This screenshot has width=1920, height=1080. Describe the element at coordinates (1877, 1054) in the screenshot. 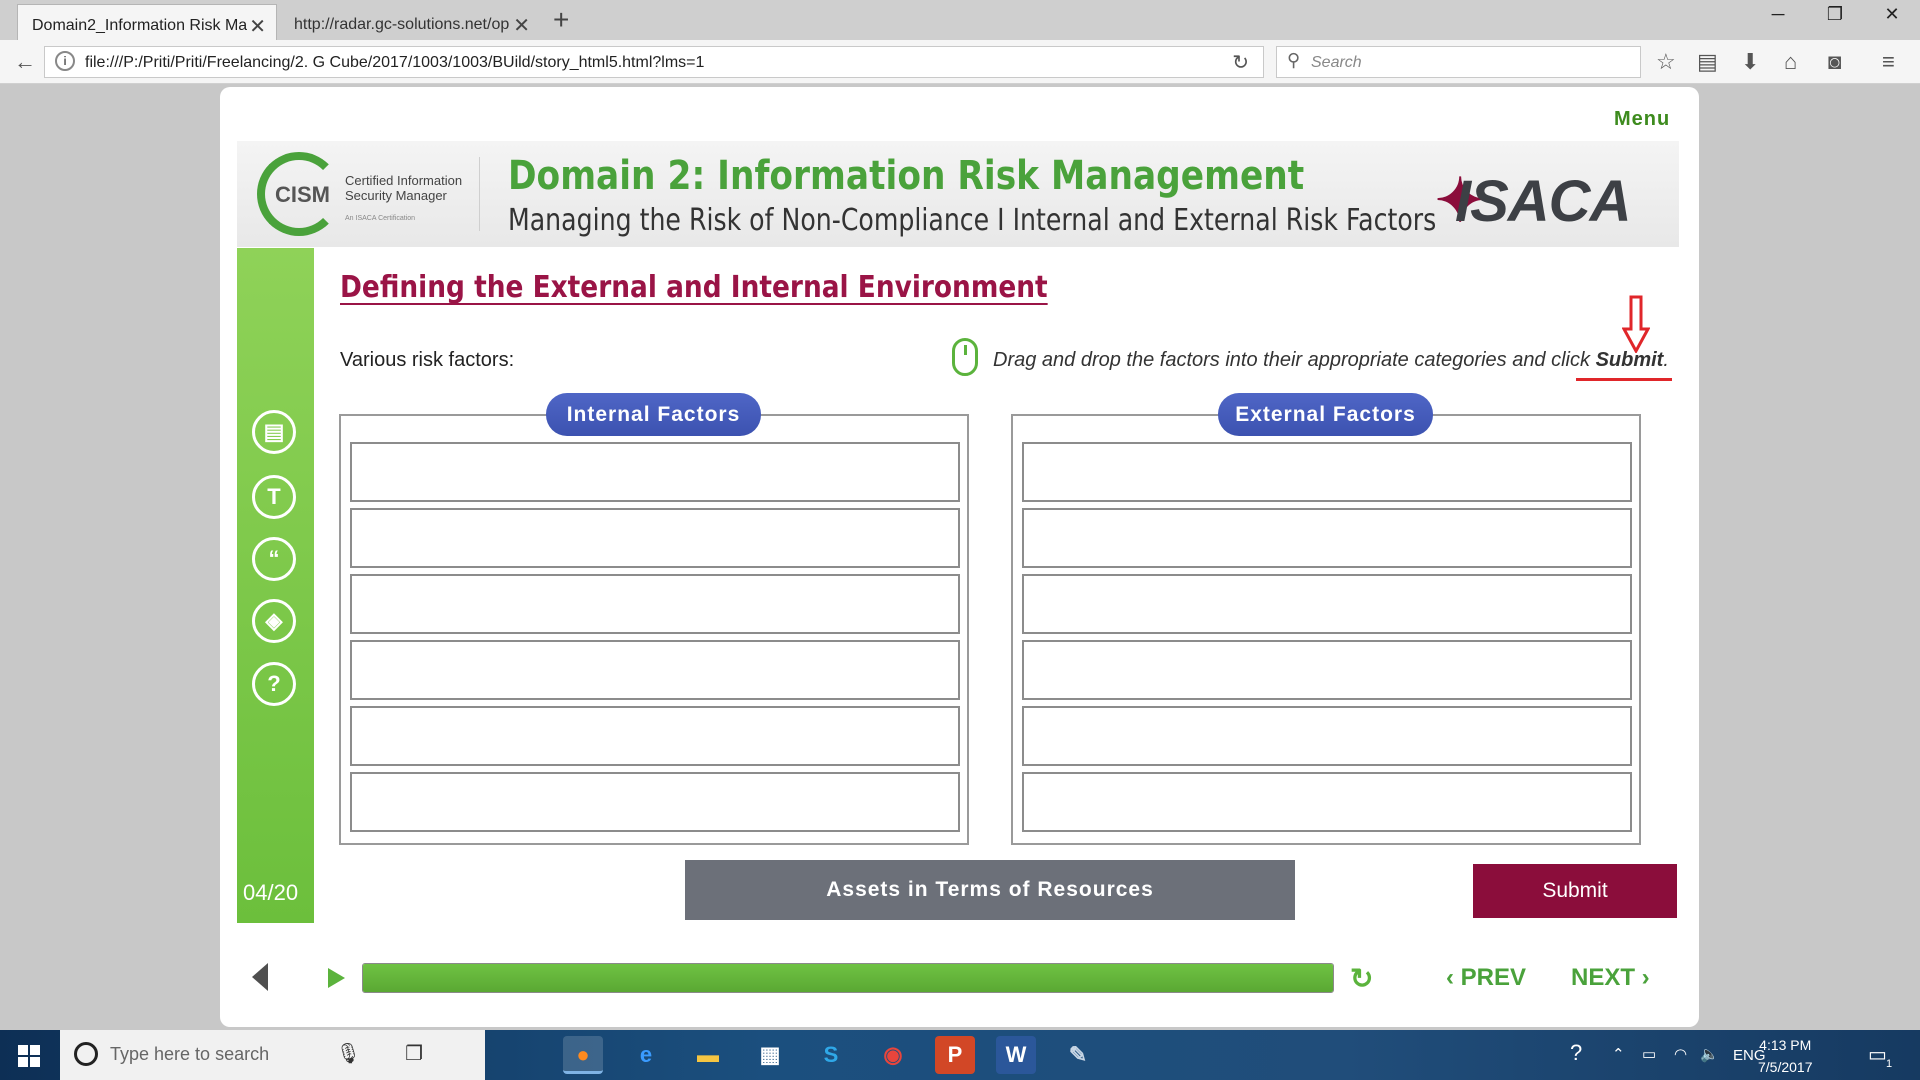

I see `notification-icon: ▭` at that location.